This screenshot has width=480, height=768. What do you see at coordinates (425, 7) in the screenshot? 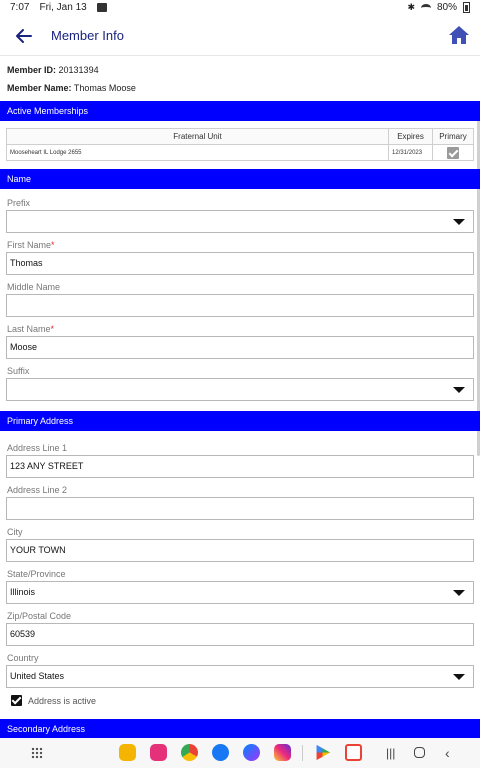
I see `wifi-icon` at bounding box center [425, 7].